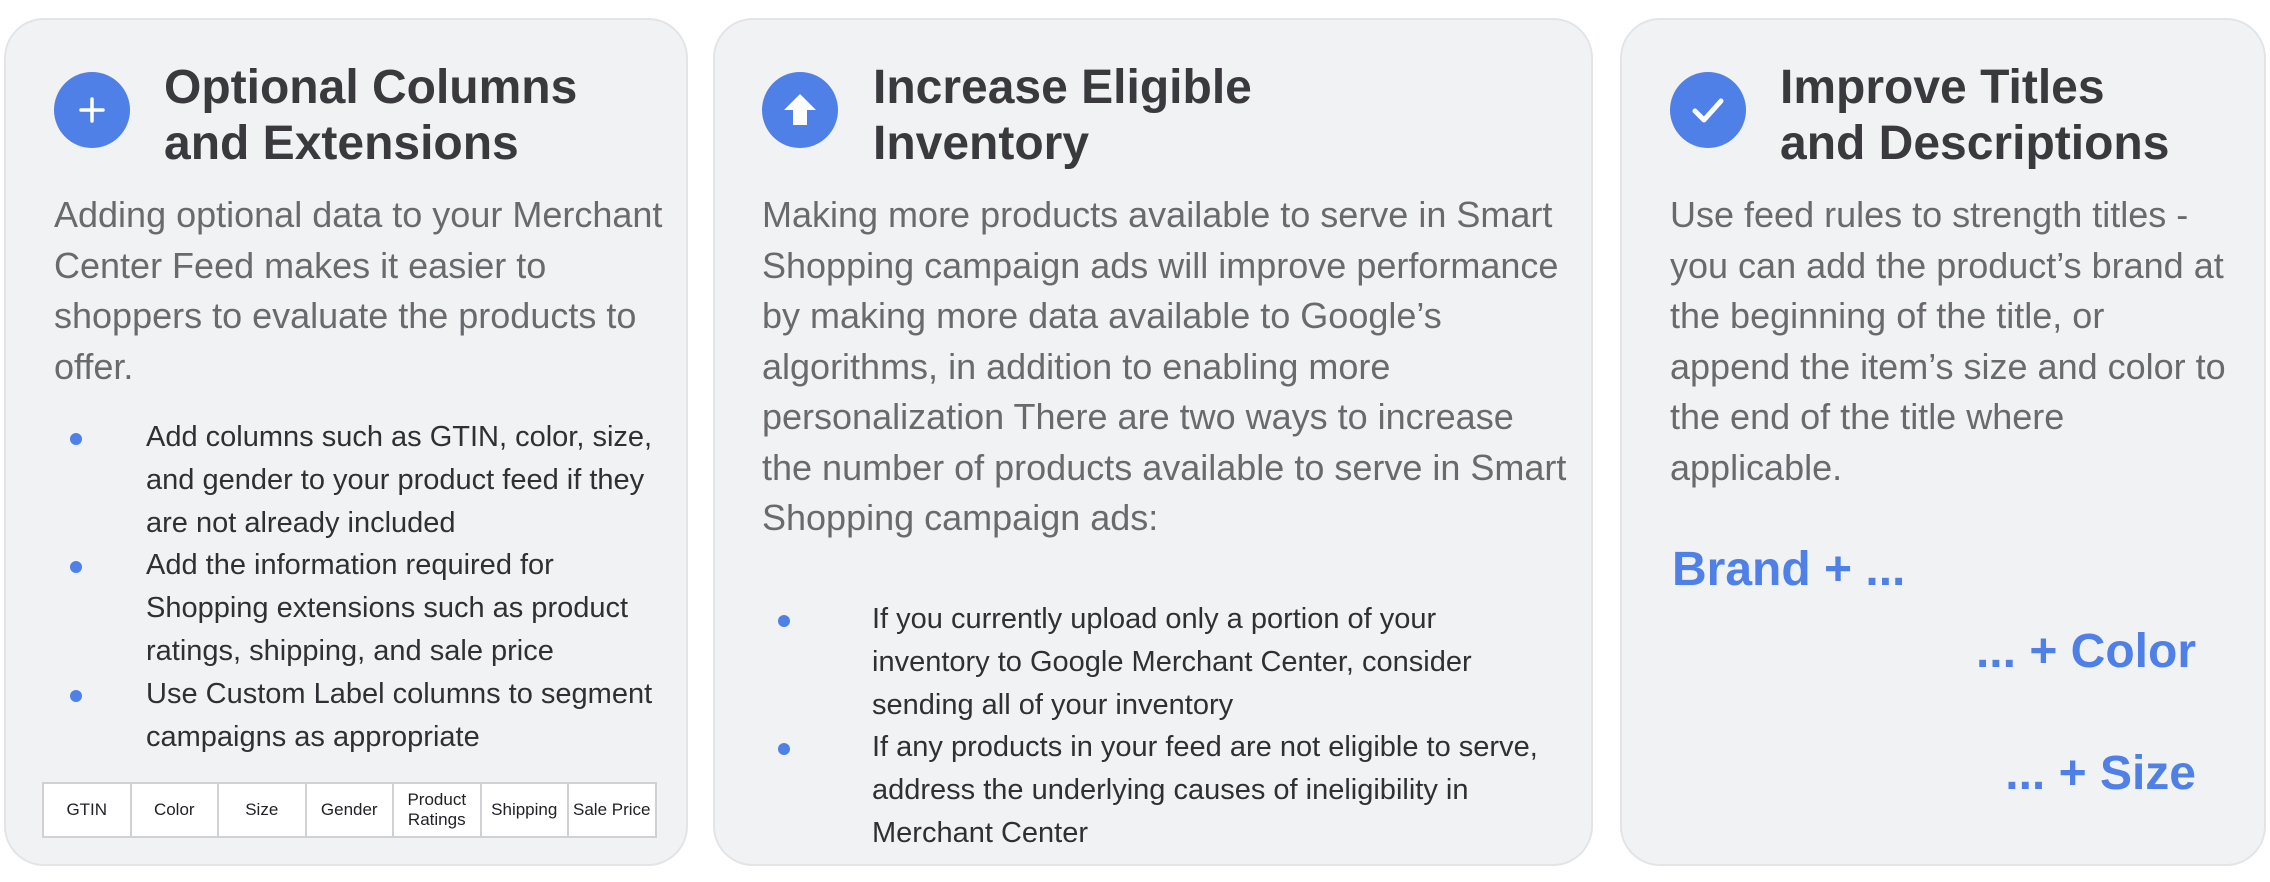  Describe the element at coordinates (262, 810) in the screenshot. I see `table-cell: Size` at that location.